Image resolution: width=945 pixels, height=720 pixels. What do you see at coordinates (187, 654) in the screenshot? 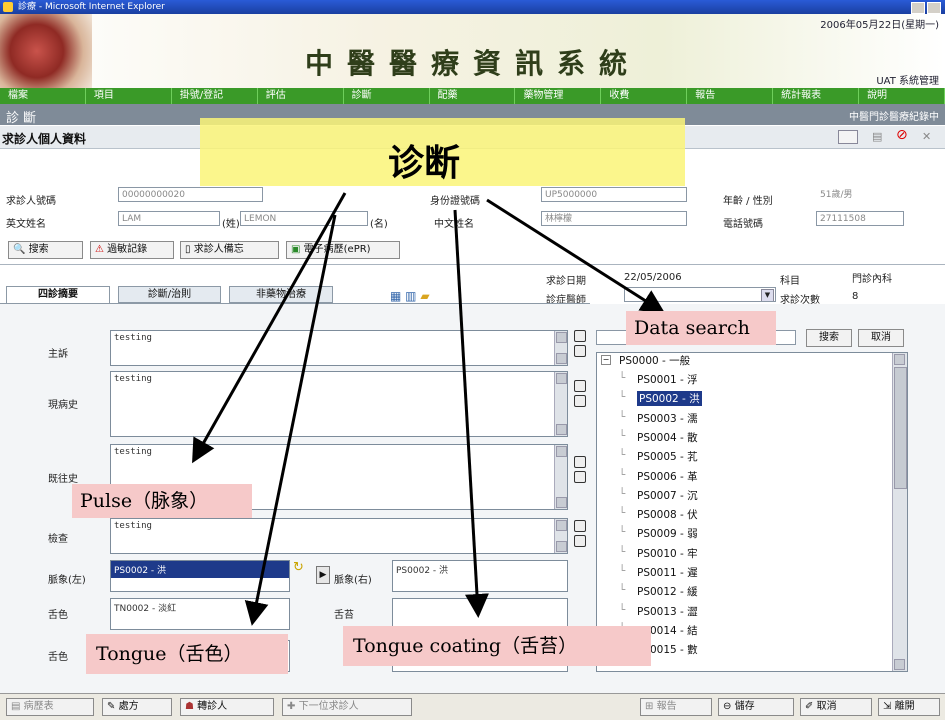
I see `tongue-annotation: Tongue（舌色）` at bounding box center [187, 654].